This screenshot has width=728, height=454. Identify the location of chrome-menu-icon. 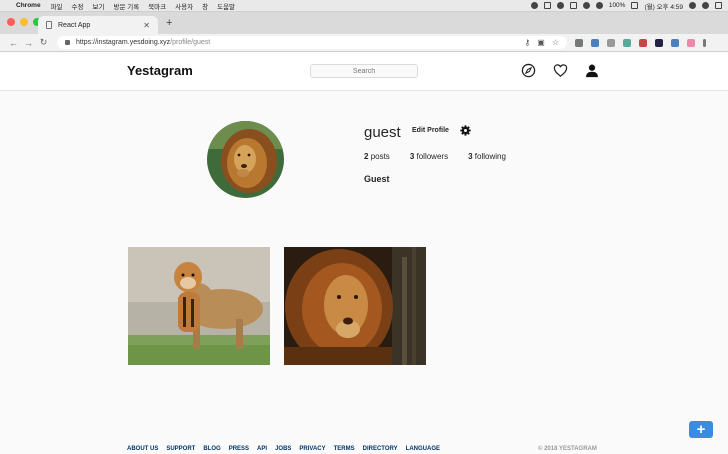
(704, 42).